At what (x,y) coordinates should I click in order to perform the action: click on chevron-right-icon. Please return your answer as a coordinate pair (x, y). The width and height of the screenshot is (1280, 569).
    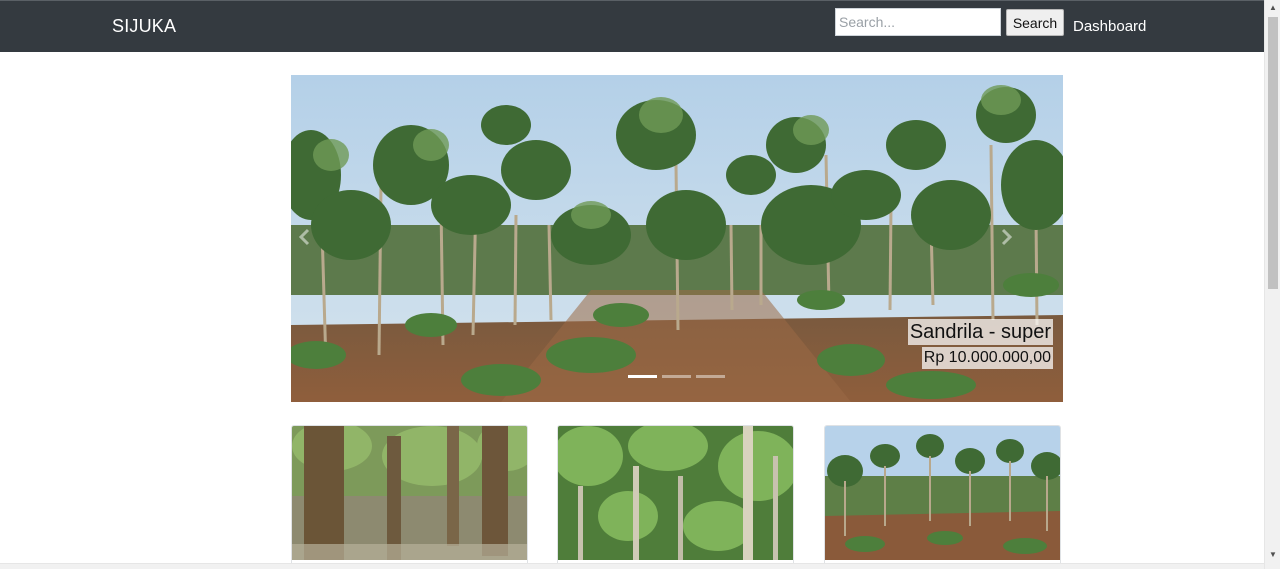
    Looking at the image, I should click on (1007, 237).